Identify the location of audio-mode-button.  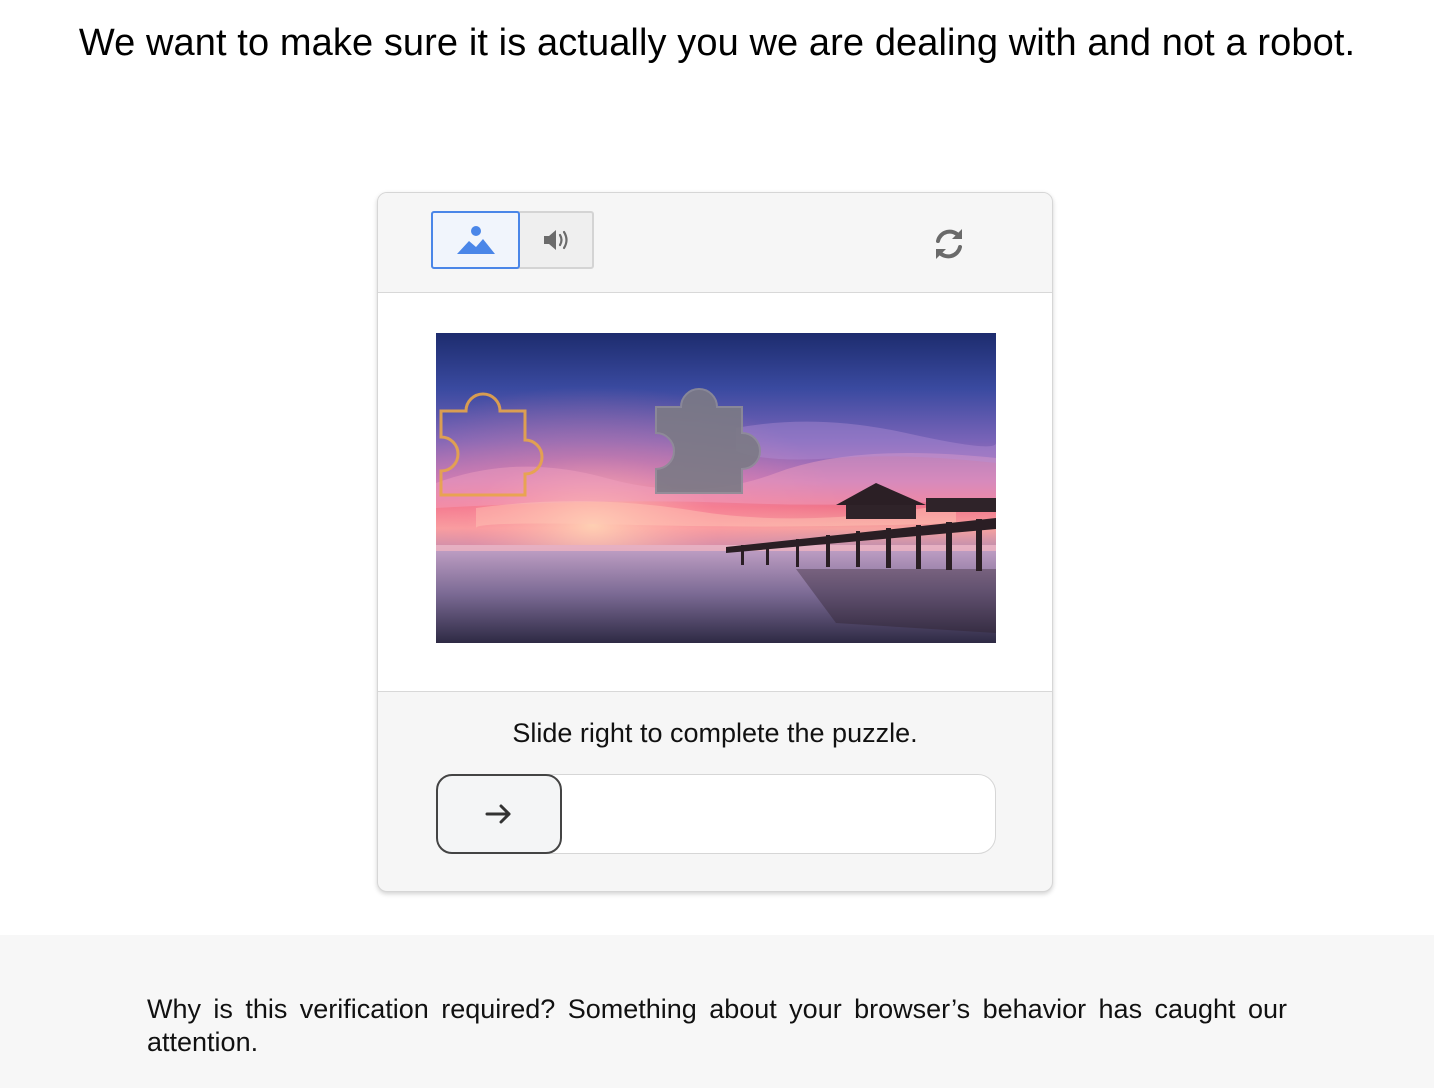
(558, 240).